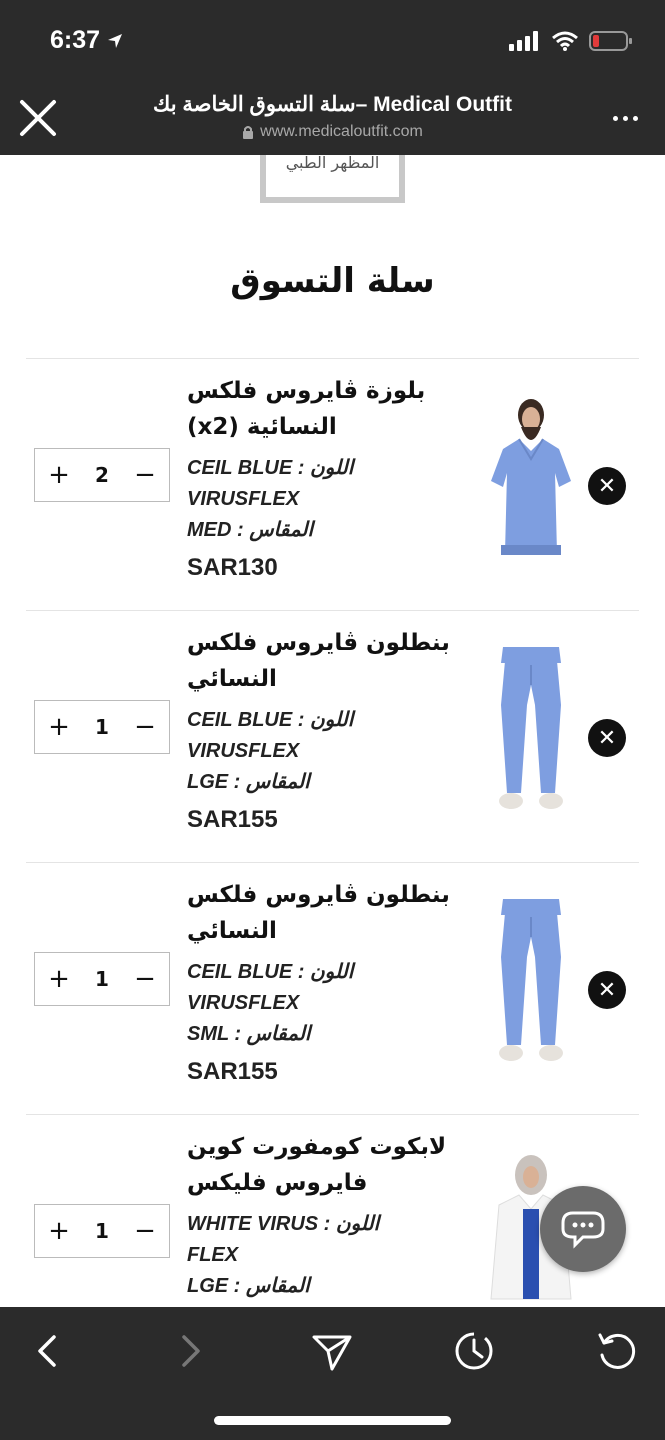  I want to click on item-attributes: CEIL BLUE : اللون VIRUSFLEX MED : المقاس, so click(332, 499).